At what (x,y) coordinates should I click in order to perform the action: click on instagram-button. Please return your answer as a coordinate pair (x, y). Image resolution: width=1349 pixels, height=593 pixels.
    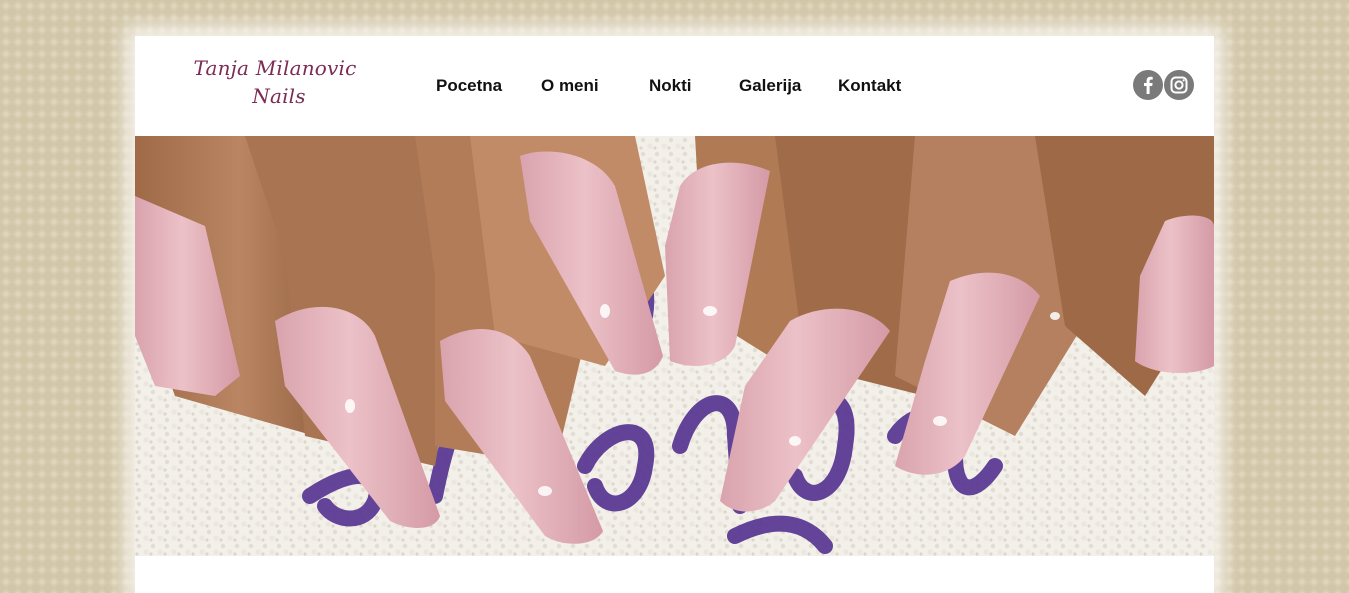
    Looking at the image, I should click on (1179, 85).